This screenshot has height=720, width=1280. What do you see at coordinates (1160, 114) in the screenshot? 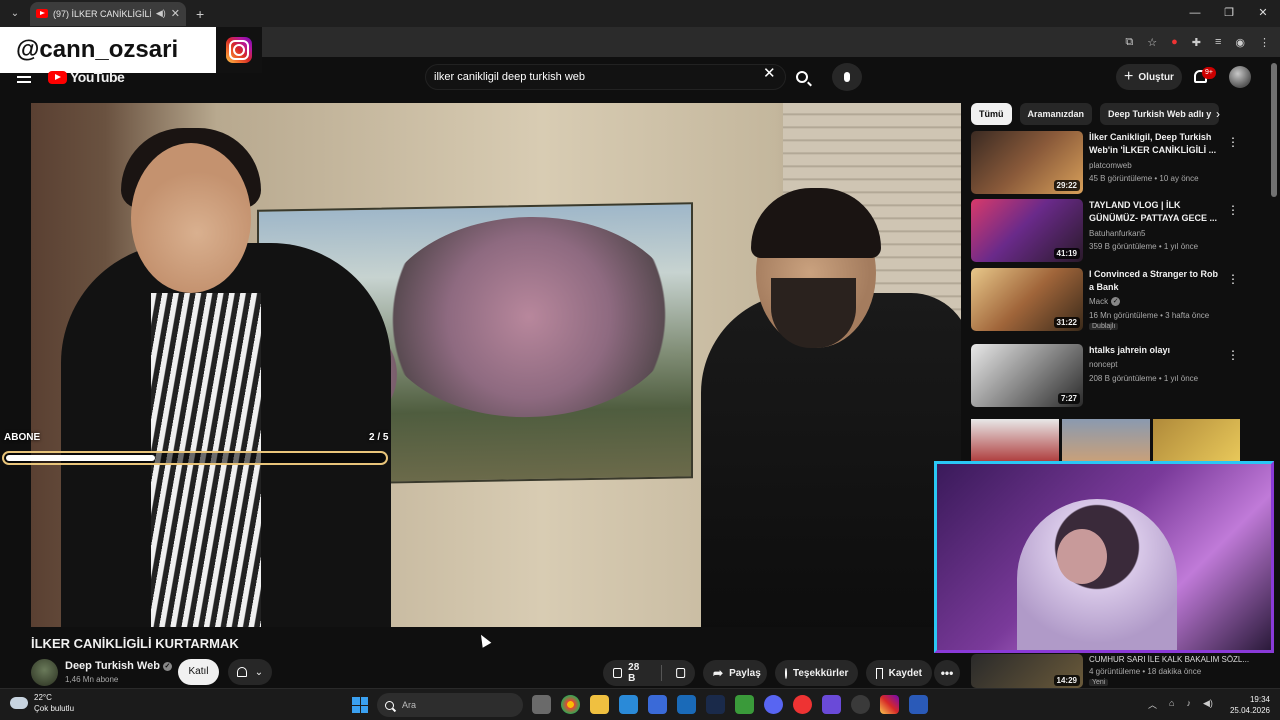
I see `chip-channel: Deep Turkish Web adlı y` at bounding box center [1160, 114].